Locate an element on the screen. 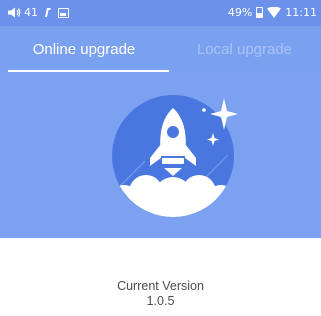 This screenshot has width=321, height=316. tab-bar: Online upgrade Local upgrade is located at coordinates (160, 49).